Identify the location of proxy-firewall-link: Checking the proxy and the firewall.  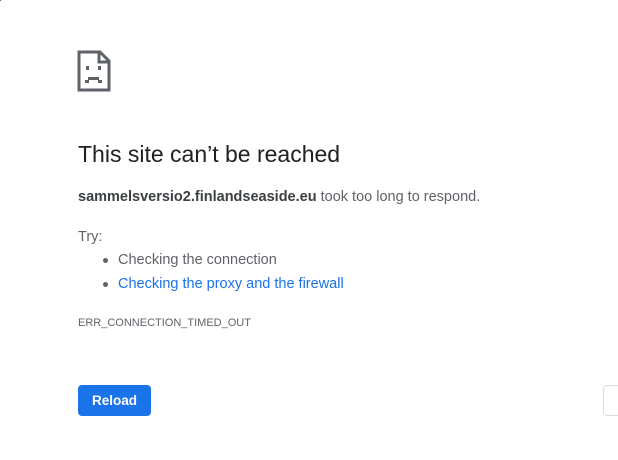
(231, 284).